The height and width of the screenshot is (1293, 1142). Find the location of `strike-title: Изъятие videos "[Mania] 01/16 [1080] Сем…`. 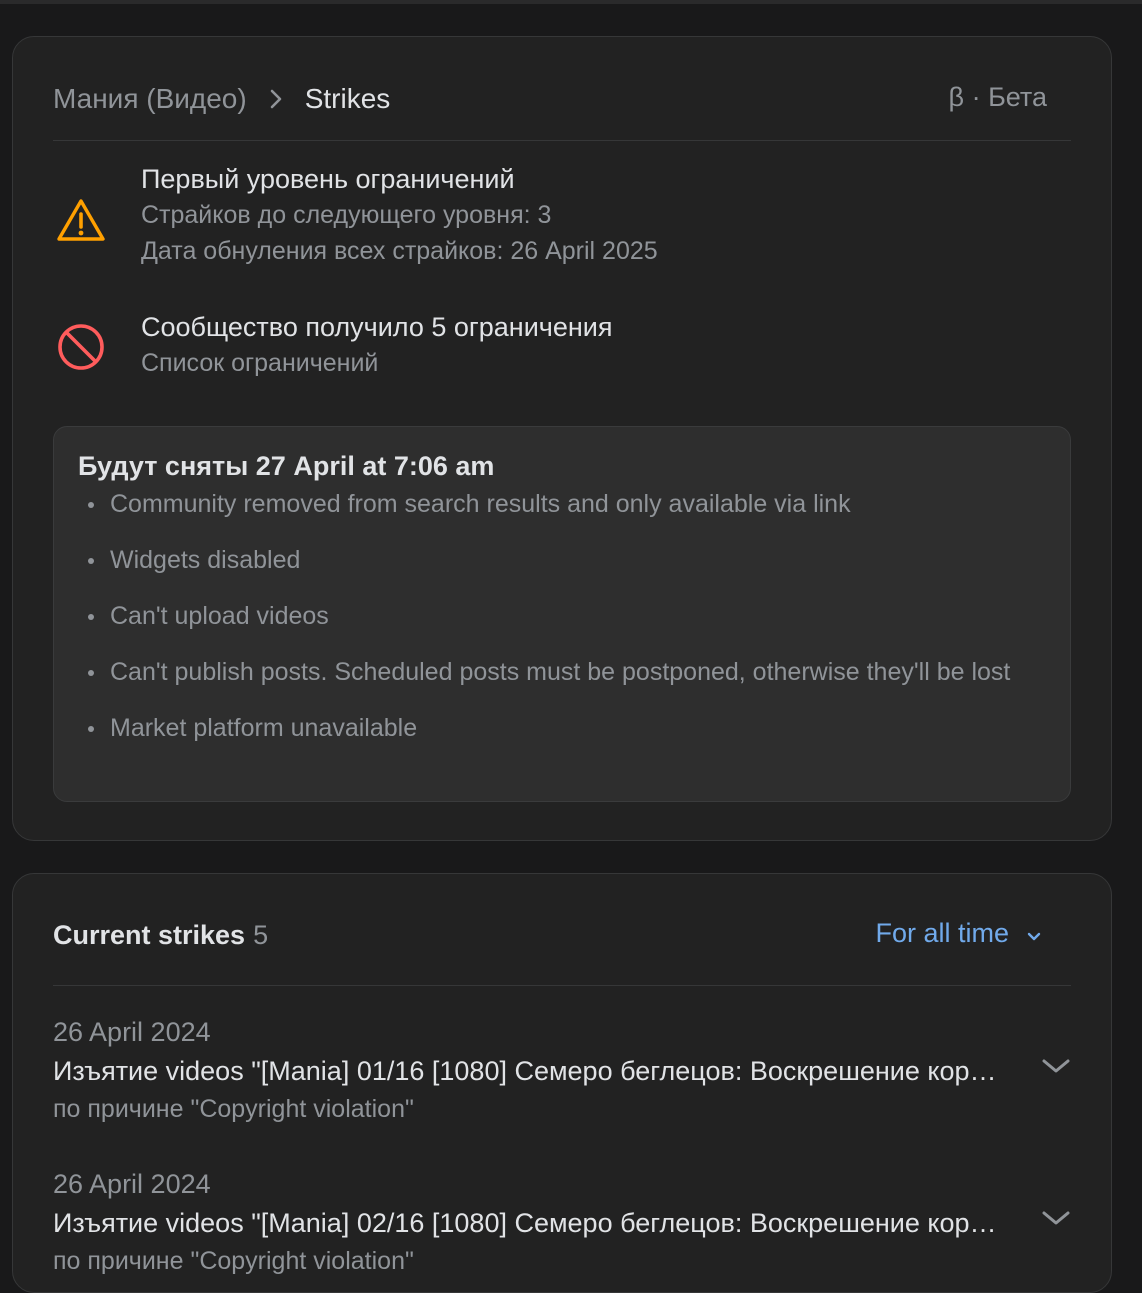

strike-title: Изъятие videos "[Mania] 01/16 [1080] Сем… is located at coordinates (528, 1071).